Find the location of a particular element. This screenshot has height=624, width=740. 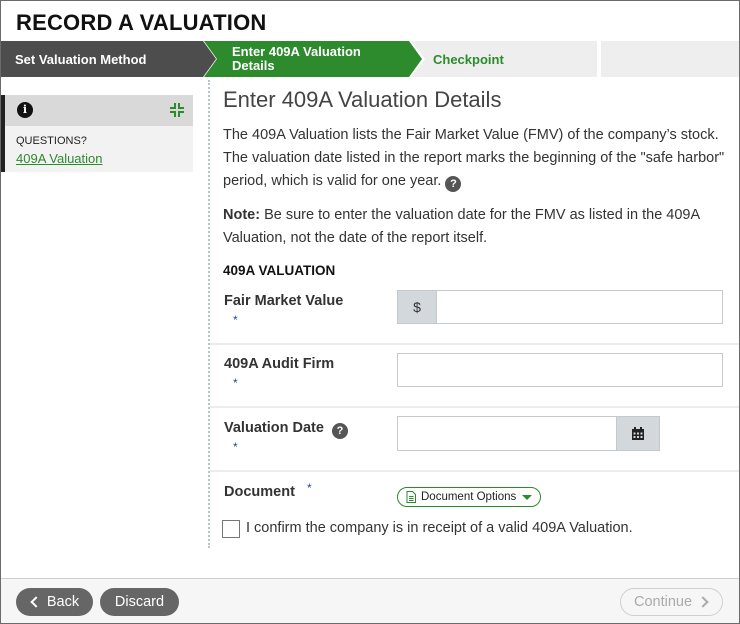

questions-label: QUESTIONS? is located at coordinates (51, 141).